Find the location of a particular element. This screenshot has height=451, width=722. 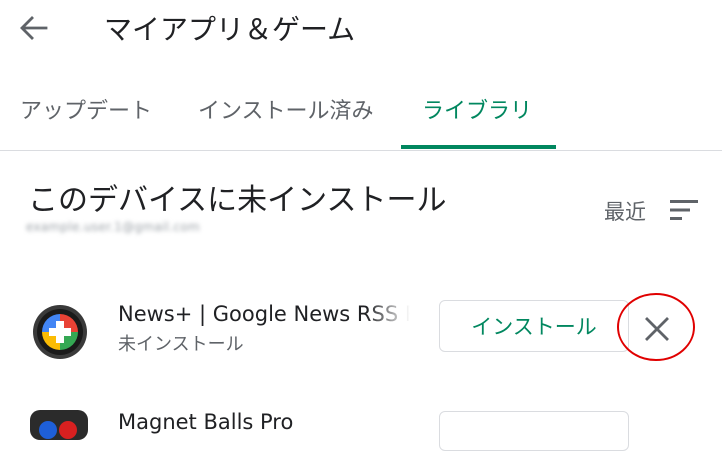

app-status: 未インストール is located at coordinates (181, 344).